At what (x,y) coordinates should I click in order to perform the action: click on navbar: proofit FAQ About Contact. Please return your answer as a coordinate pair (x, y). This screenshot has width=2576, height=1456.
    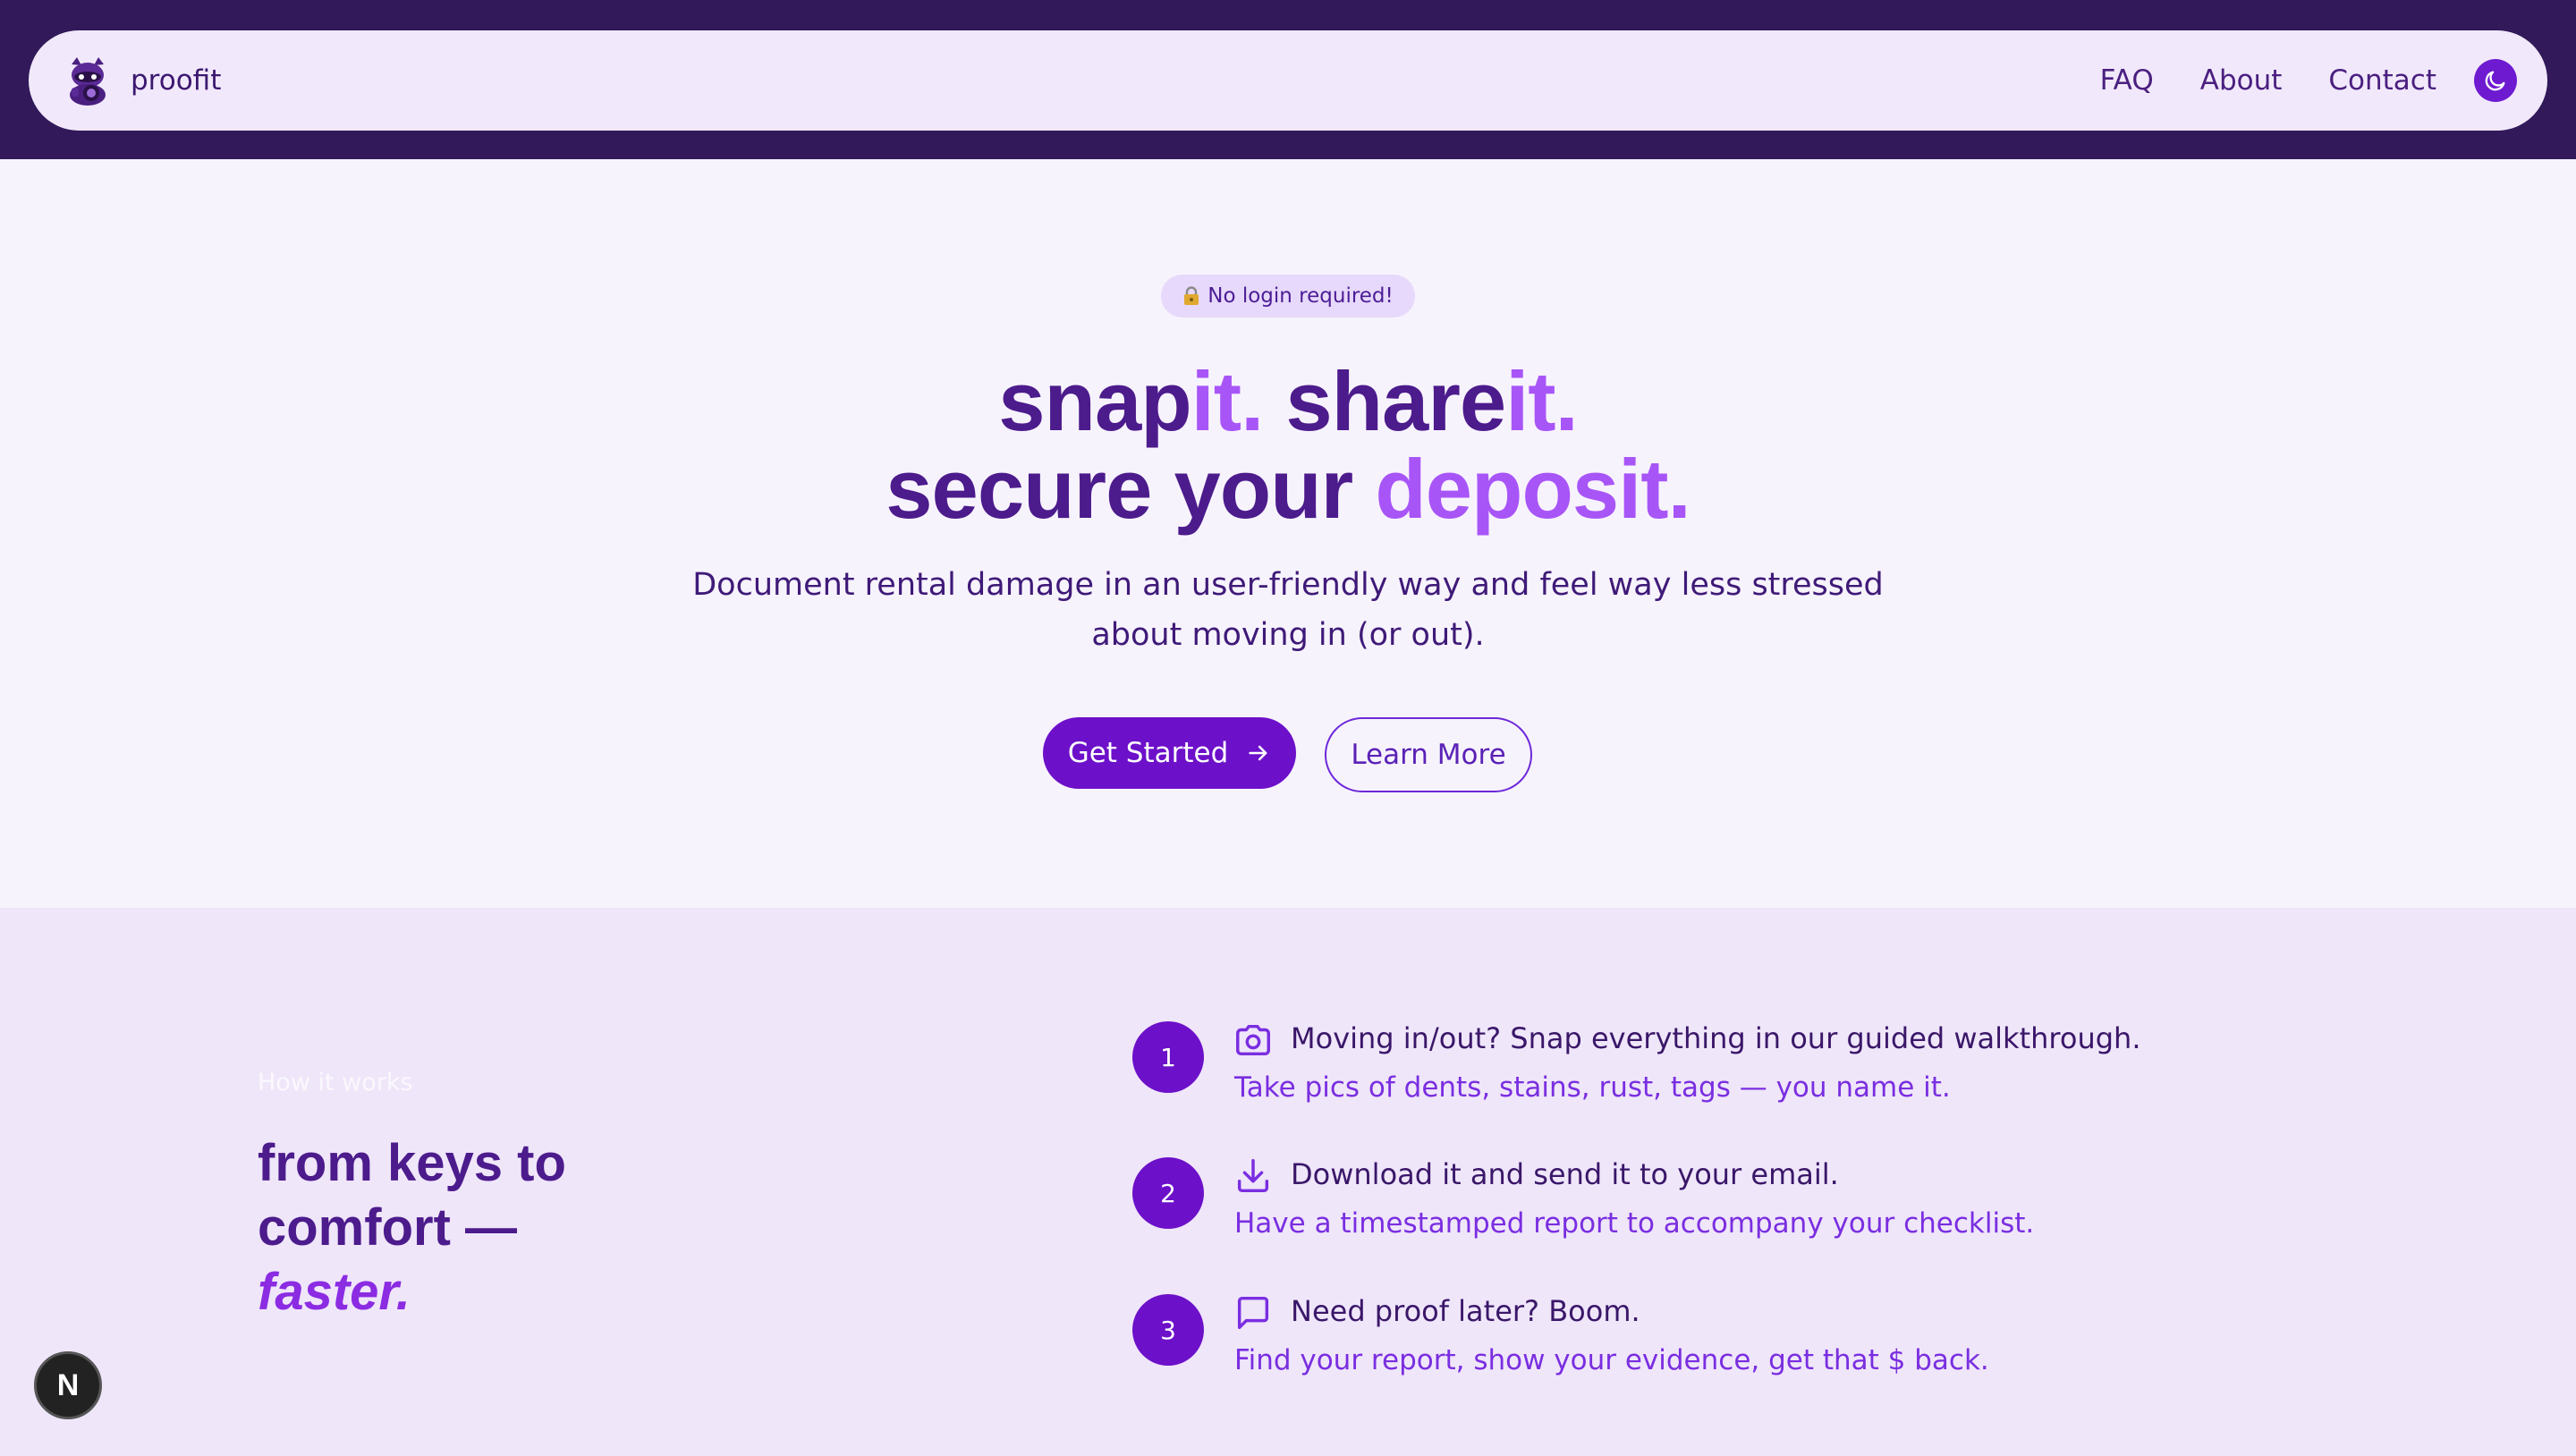
    Looking at the image, I should click on (1288, 80).